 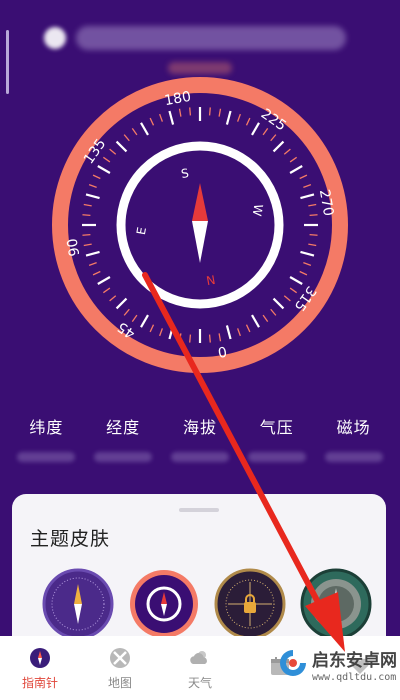 I want to click on lock-icon, so click(x=250, y=607).